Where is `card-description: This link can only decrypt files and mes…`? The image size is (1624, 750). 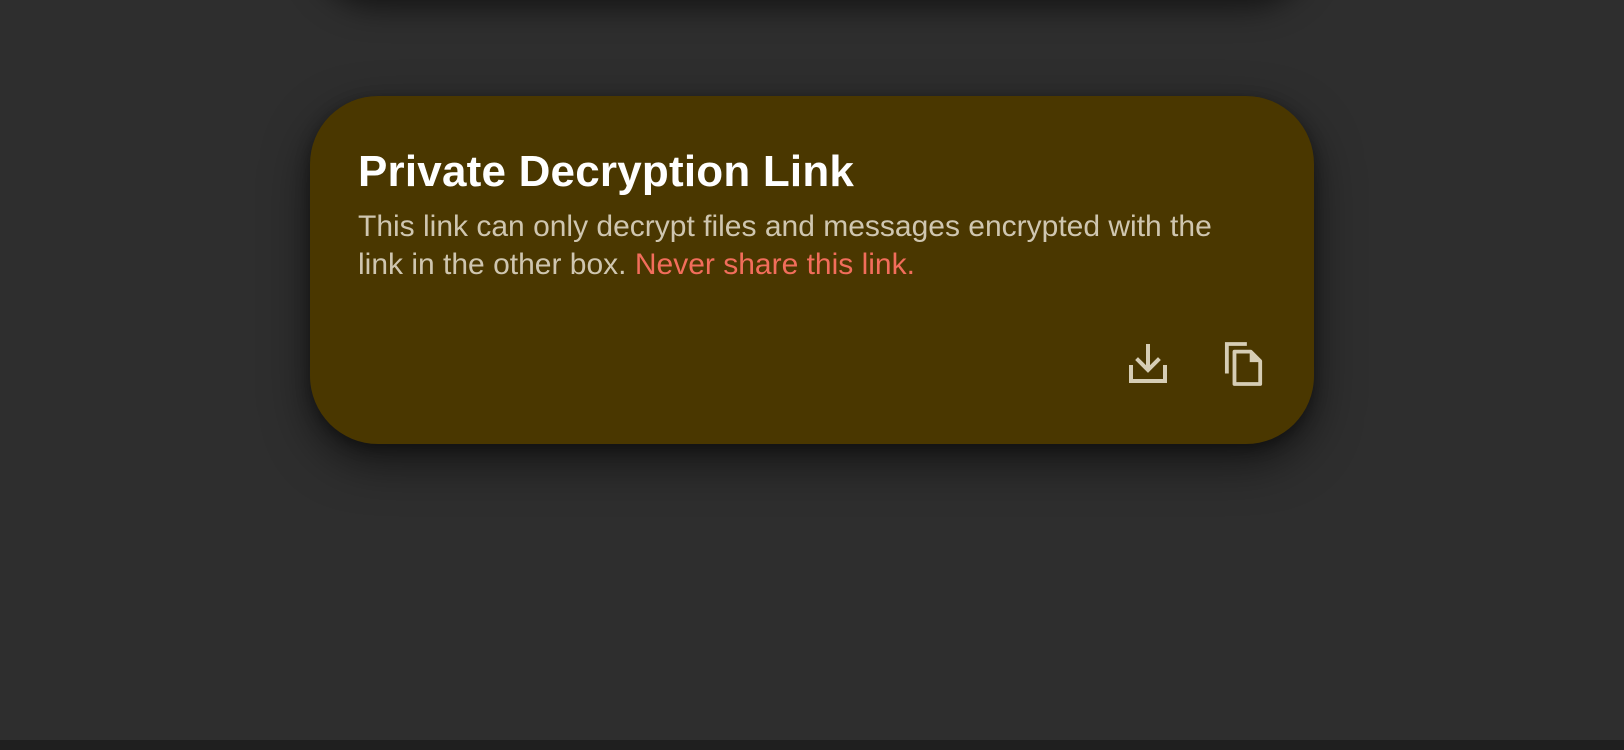
card-description: This link can only decrypt files and mes… is located at coordinates (798, 246).